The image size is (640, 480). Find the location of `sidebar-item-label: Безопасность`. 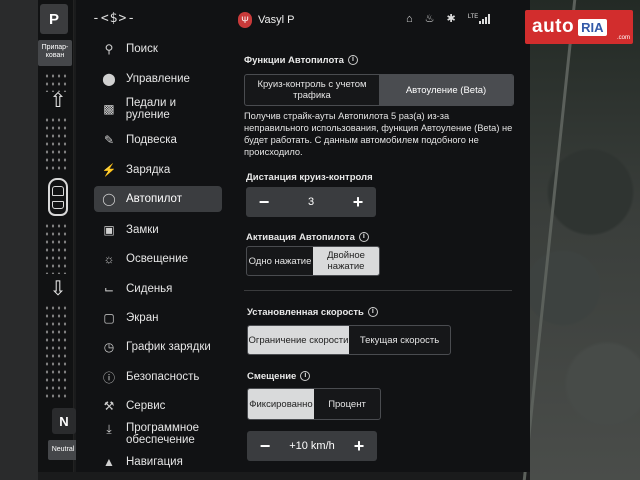

sidebar-item-label: Безопасность is located at coordinates (163, 377).